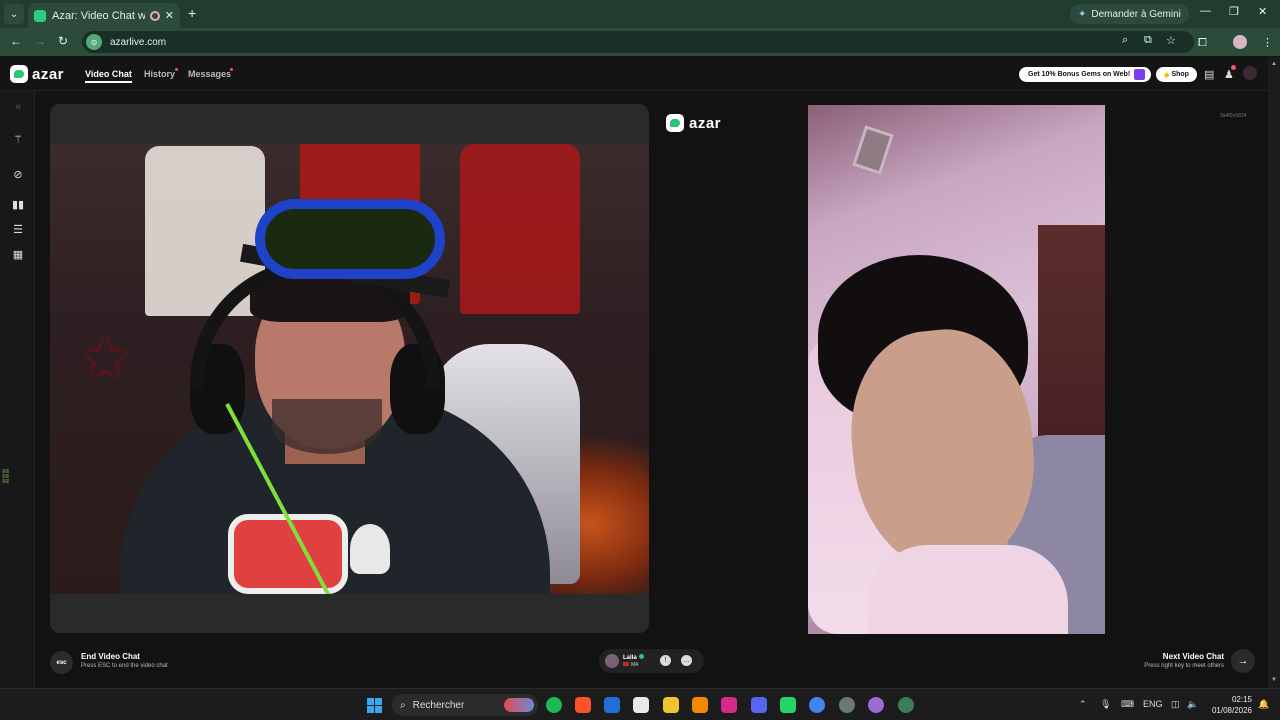 This screenshot has width=1280, height=720. I want to click on end-chat-title: End Video Chat, so click(110, 656).